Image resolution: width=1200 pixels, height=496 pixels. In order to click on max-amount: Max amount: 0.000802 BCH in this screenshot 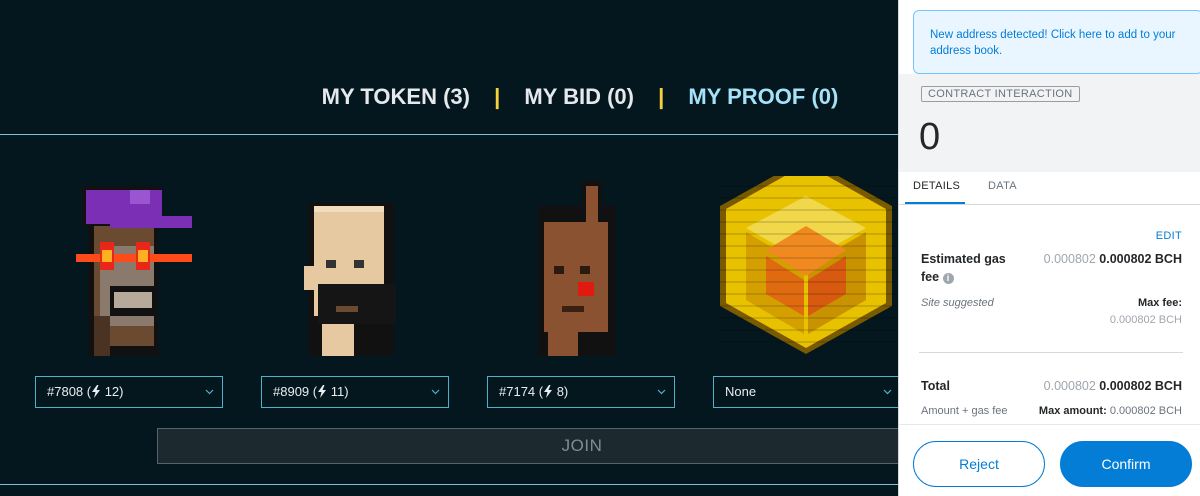, I will do `click(1110, 411)`.